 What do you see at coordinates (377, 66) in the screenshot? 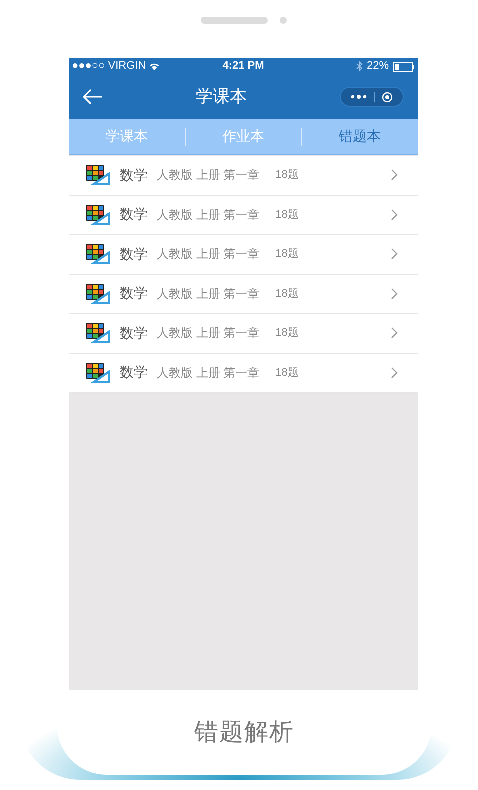
I see `battery-text: 22%` at bounding box center [377, 66].